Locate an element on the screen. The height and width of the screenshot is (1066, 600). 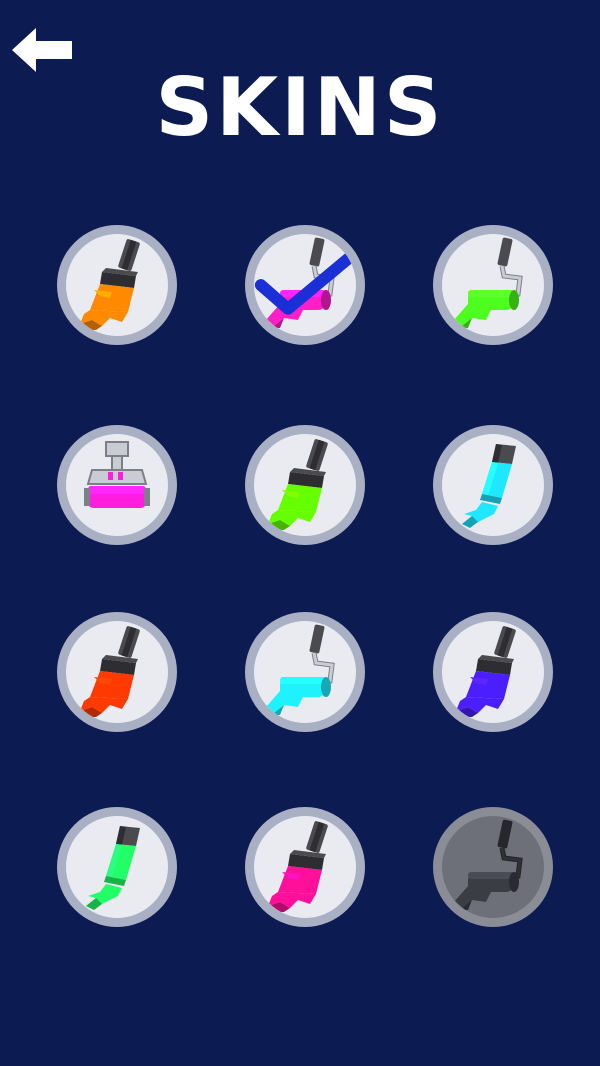
wide-roller-skin-icon is located at coordinates (117, 474).